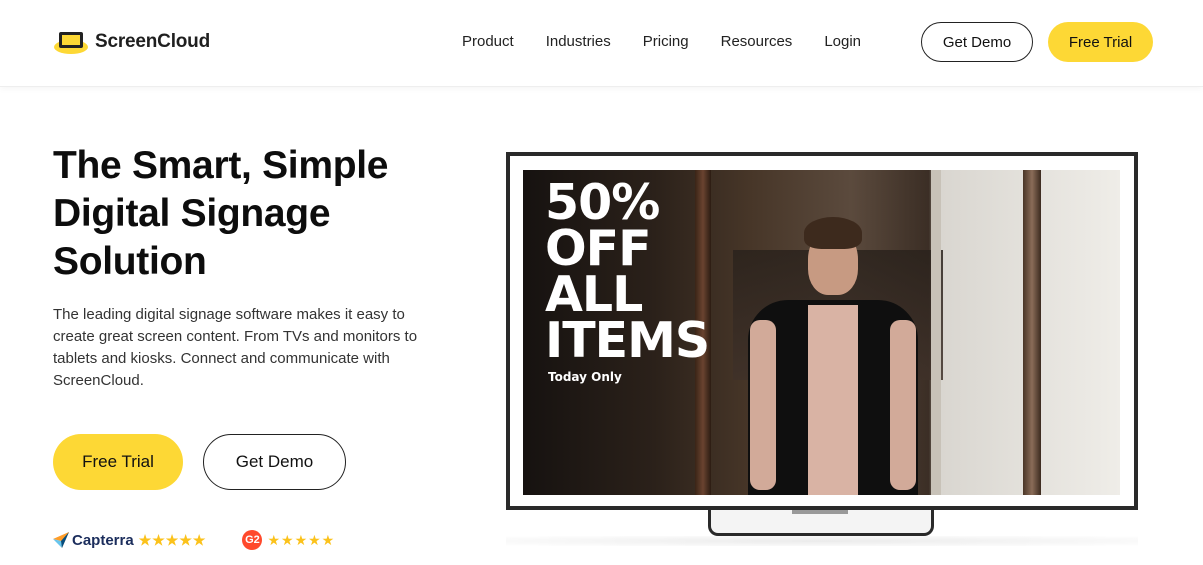  I want to click on ratings-row: Capterra ★★★★★ G2 ★★★★★, so click(194, 540).